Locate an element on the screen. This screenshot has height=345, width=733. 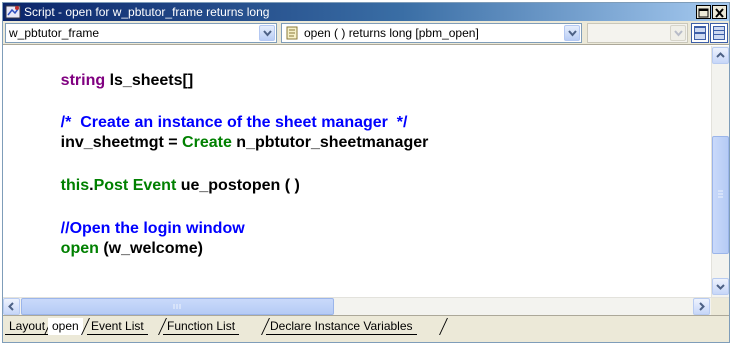
event-selector: open ( ) returns long [pbm_open] is located at coordinates (431, 33).